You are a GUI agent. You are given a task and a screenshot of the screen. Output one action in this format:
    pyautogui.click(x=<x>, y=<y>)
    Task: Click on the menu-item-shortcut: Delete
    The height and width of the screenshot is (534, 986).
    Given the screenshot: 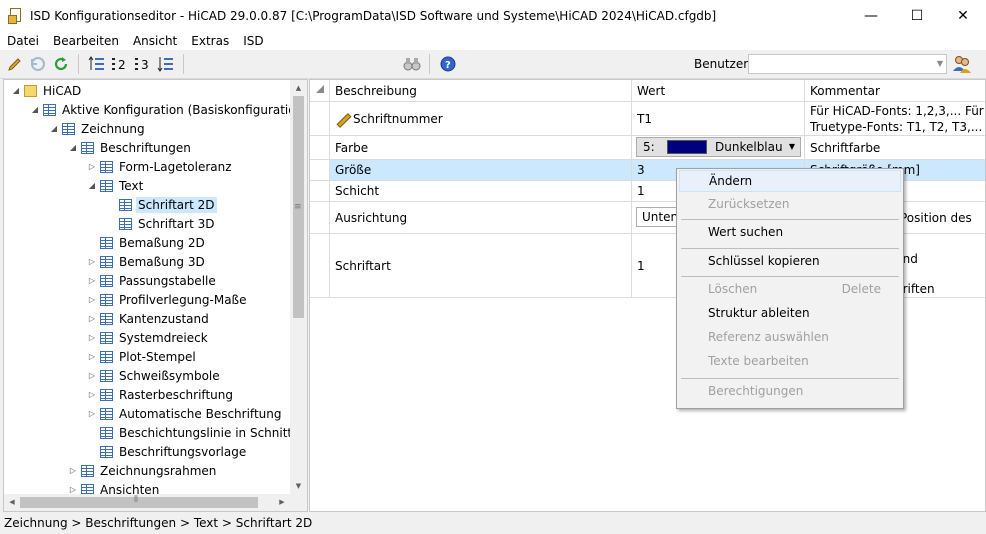 What is the action you would take?
    pyautogui.click(x=861, y=289)
    